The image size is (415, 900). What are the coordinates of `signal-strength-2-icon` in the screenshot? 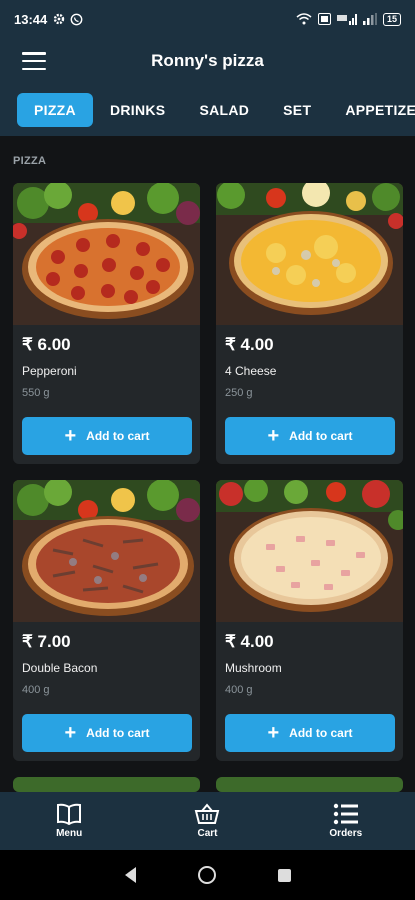 It's located at (369, 19).